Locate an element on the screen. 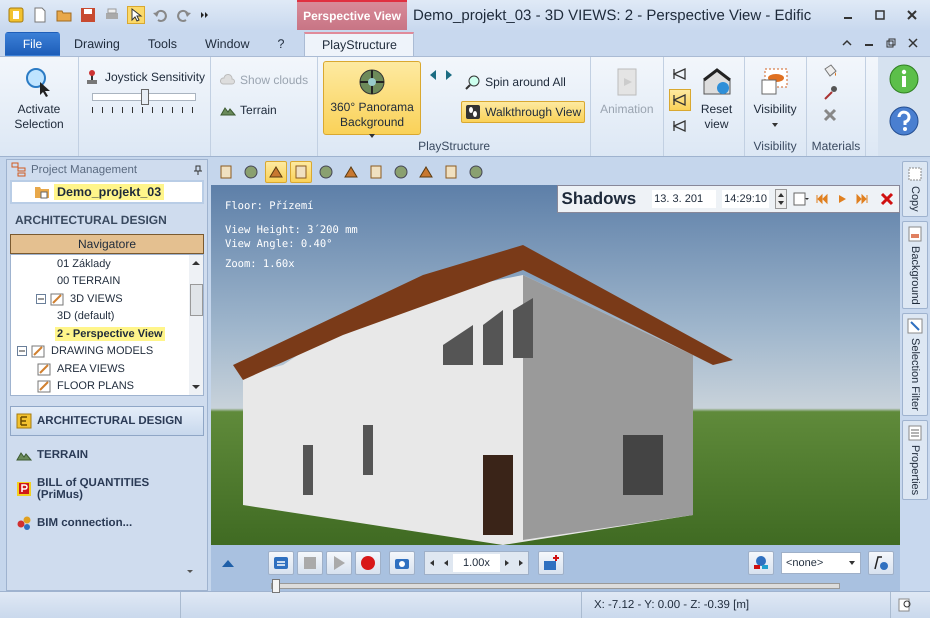  record-button is located at coordinates (368, 563).